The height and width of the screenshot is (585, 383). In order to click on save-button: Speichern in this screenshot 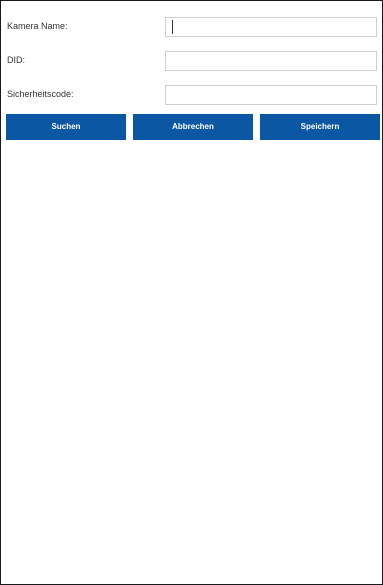, I will do `click(320, 127)`.